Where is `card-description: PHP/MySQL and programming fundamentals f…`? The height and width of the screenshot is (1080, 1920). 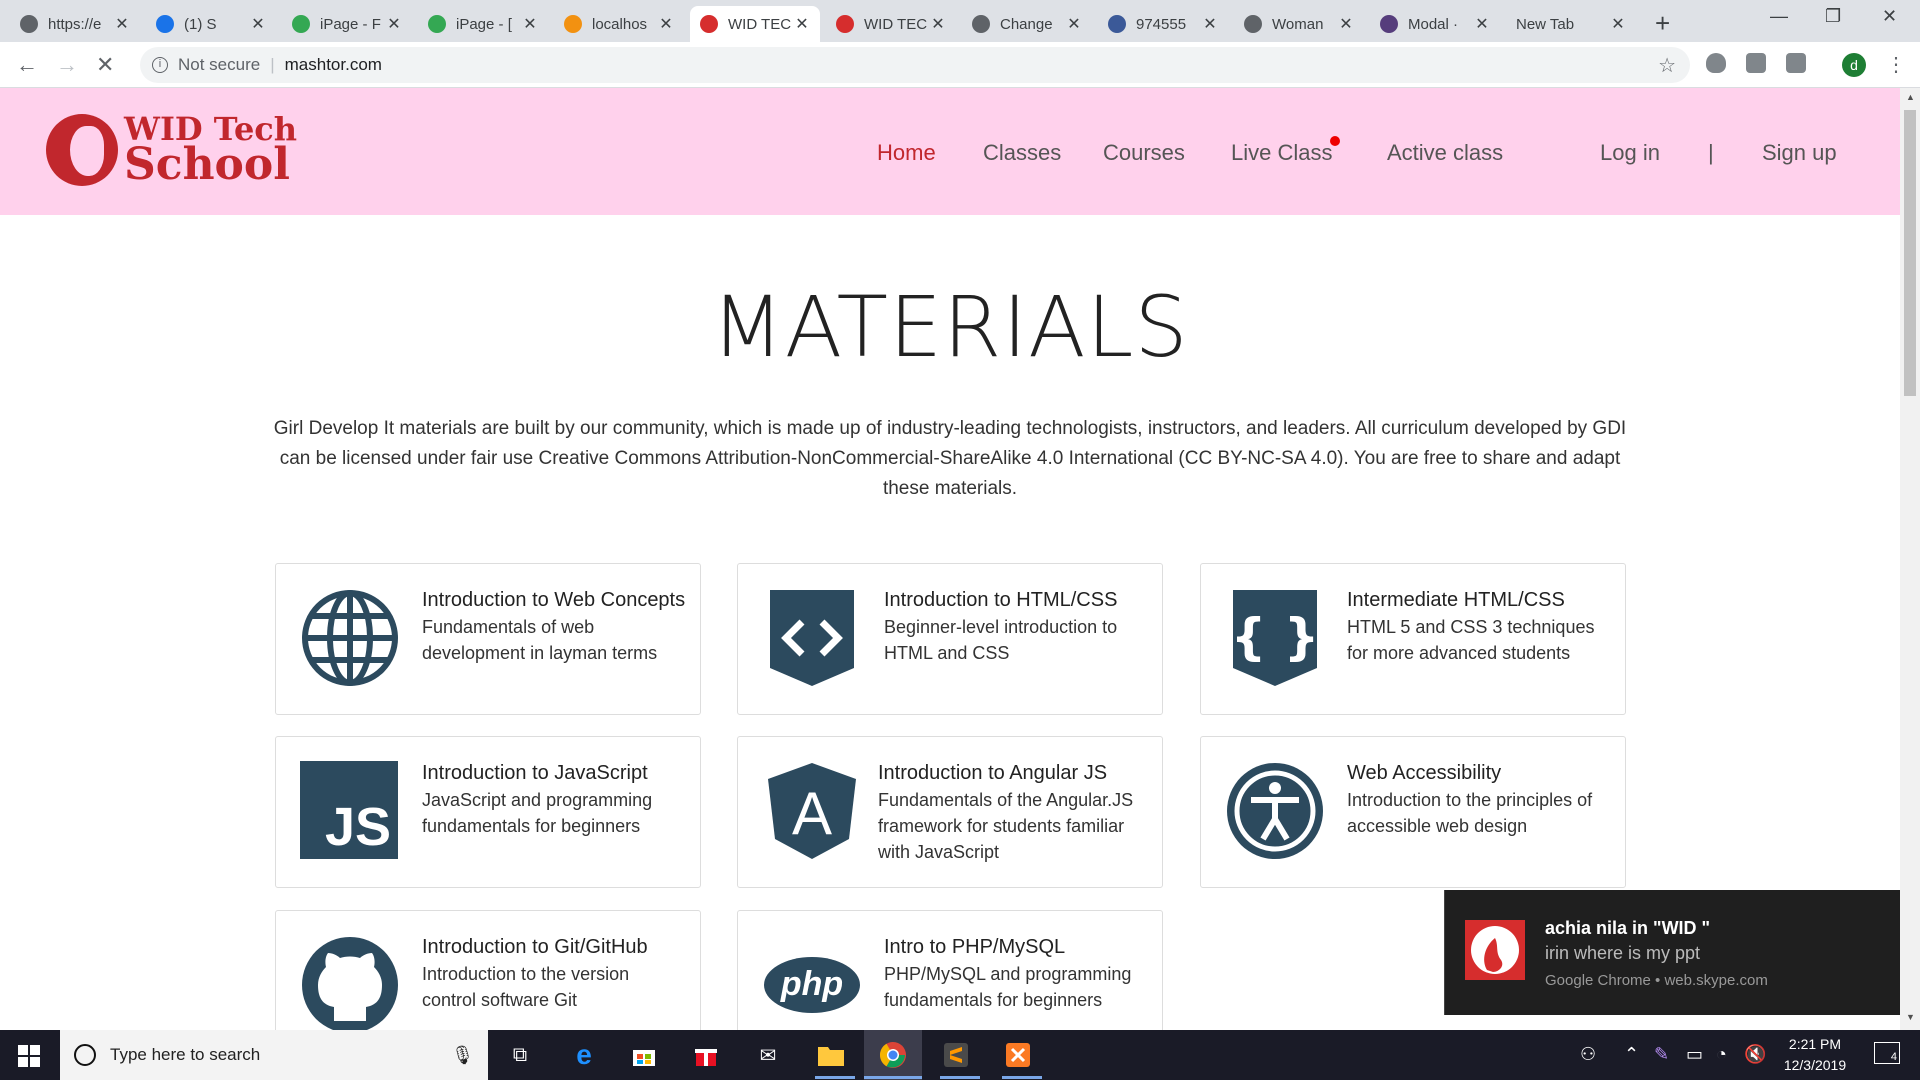
card-description: PHP/MySQL and programming fundamentals f… is located at coordinates (1008, 987).